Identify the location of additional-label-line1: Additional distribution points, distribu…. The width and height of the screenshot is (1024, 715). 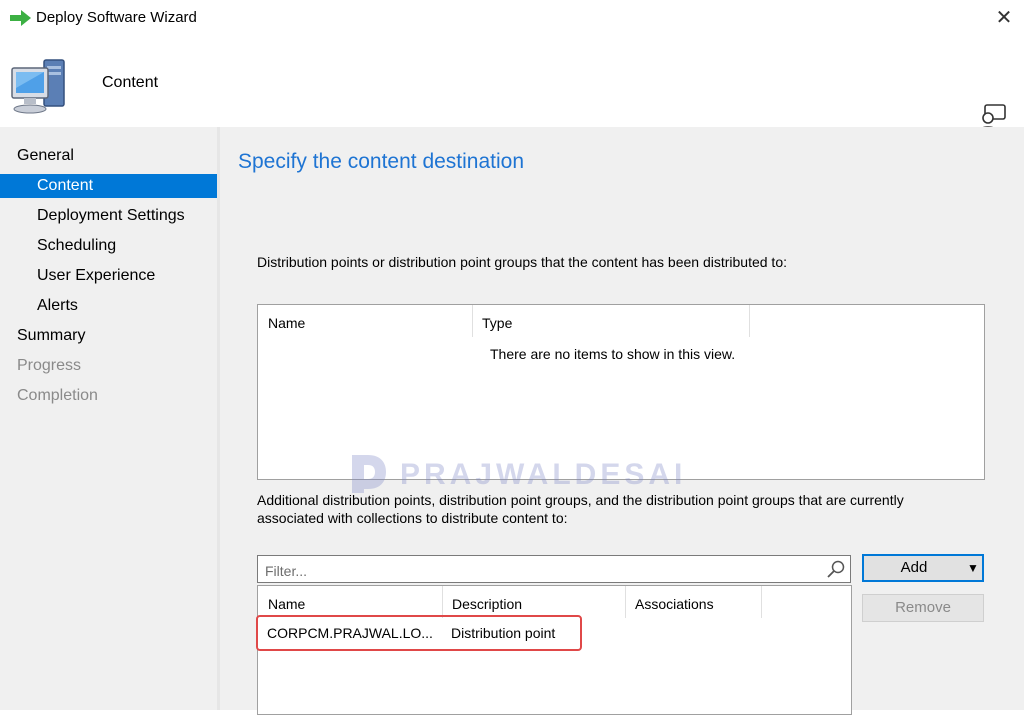
(580, 500).